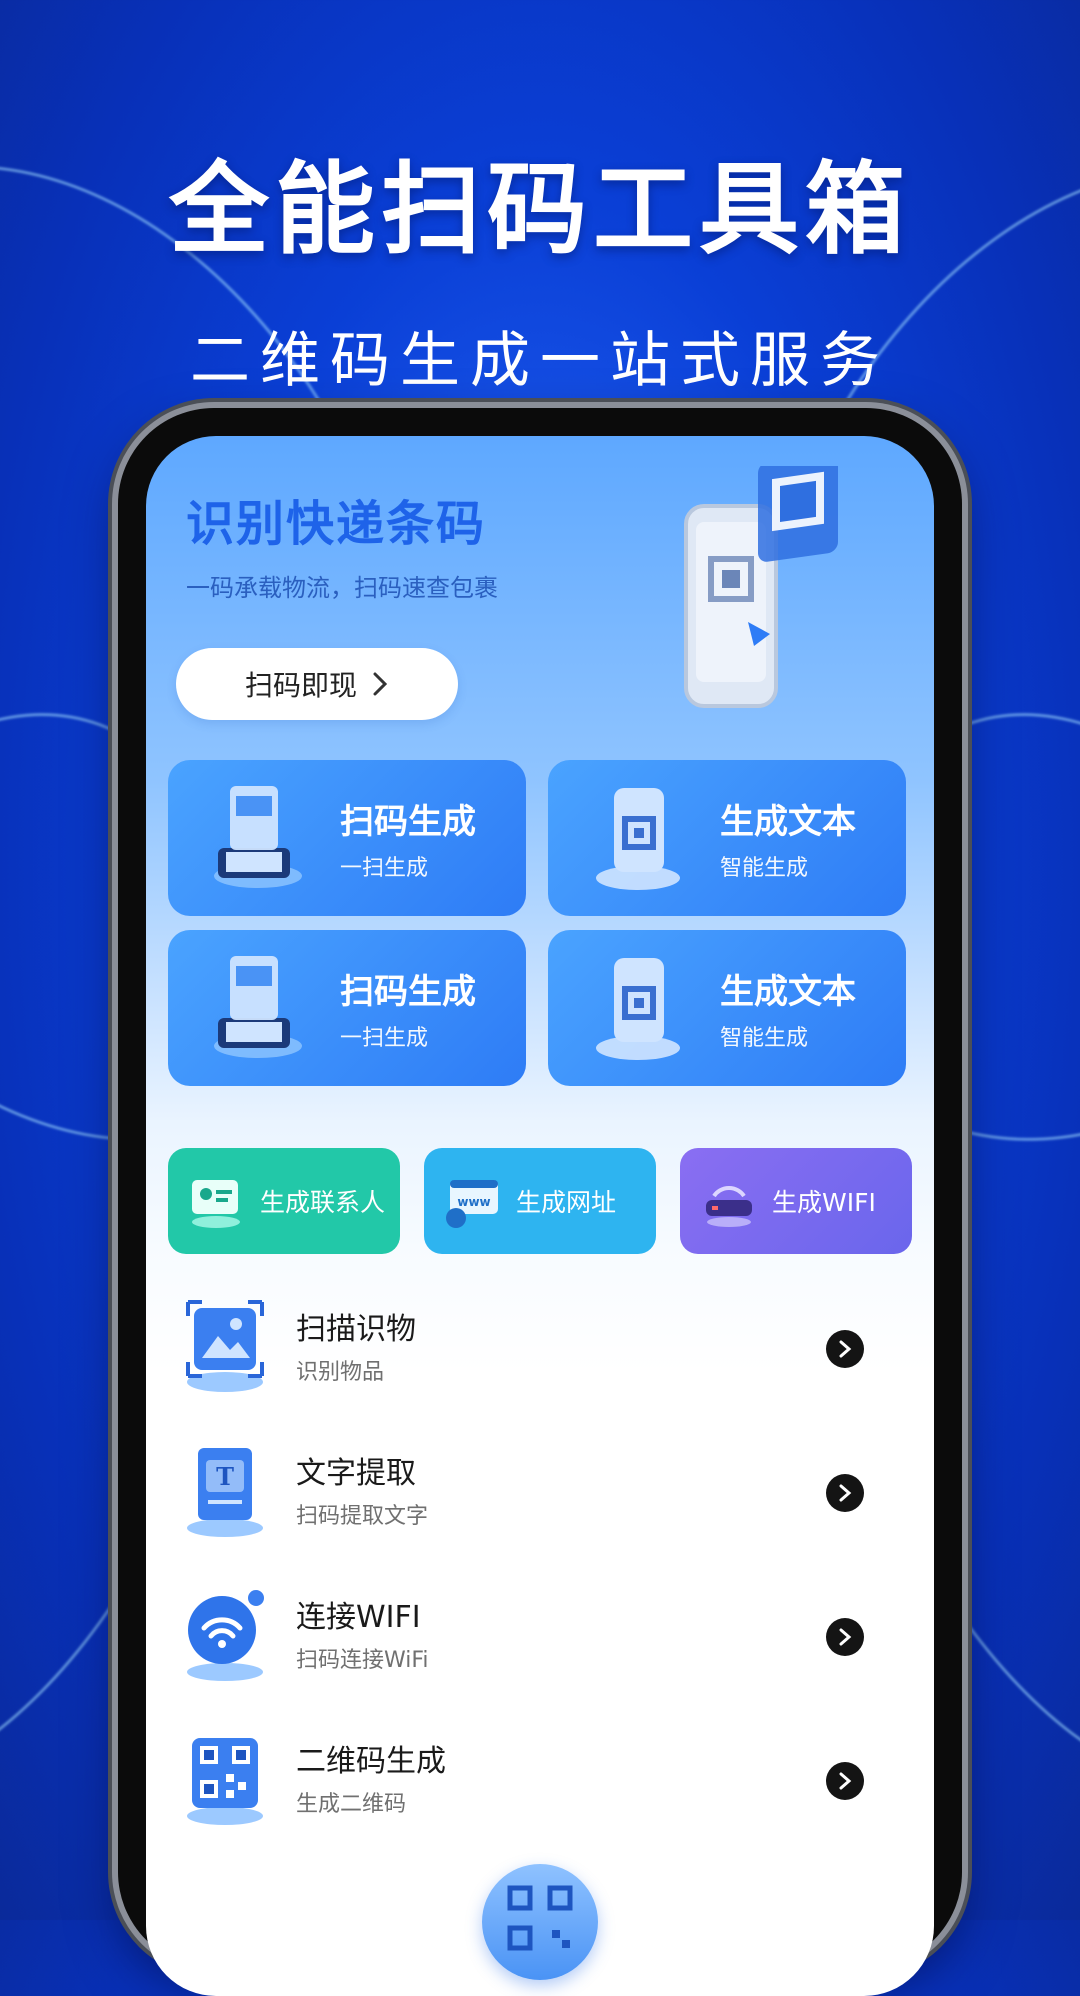  What do you see at coordinates (216, 1204) in the screenshot?
I see `contact-card-icon` at bounding box center [216, 1204].